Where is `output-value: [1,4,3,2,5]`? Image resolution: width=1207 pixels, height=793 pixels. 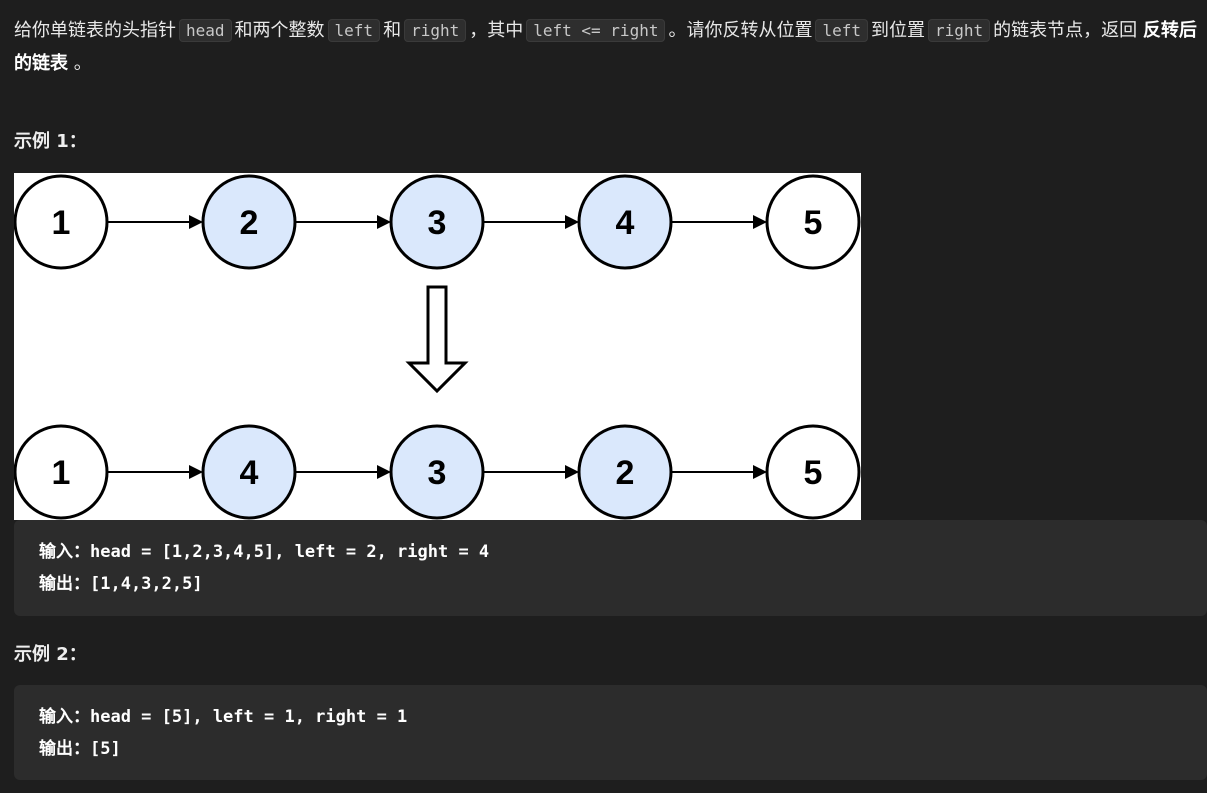 output-value: [1,4,3,2,5] is located at coordinates (146, 584).